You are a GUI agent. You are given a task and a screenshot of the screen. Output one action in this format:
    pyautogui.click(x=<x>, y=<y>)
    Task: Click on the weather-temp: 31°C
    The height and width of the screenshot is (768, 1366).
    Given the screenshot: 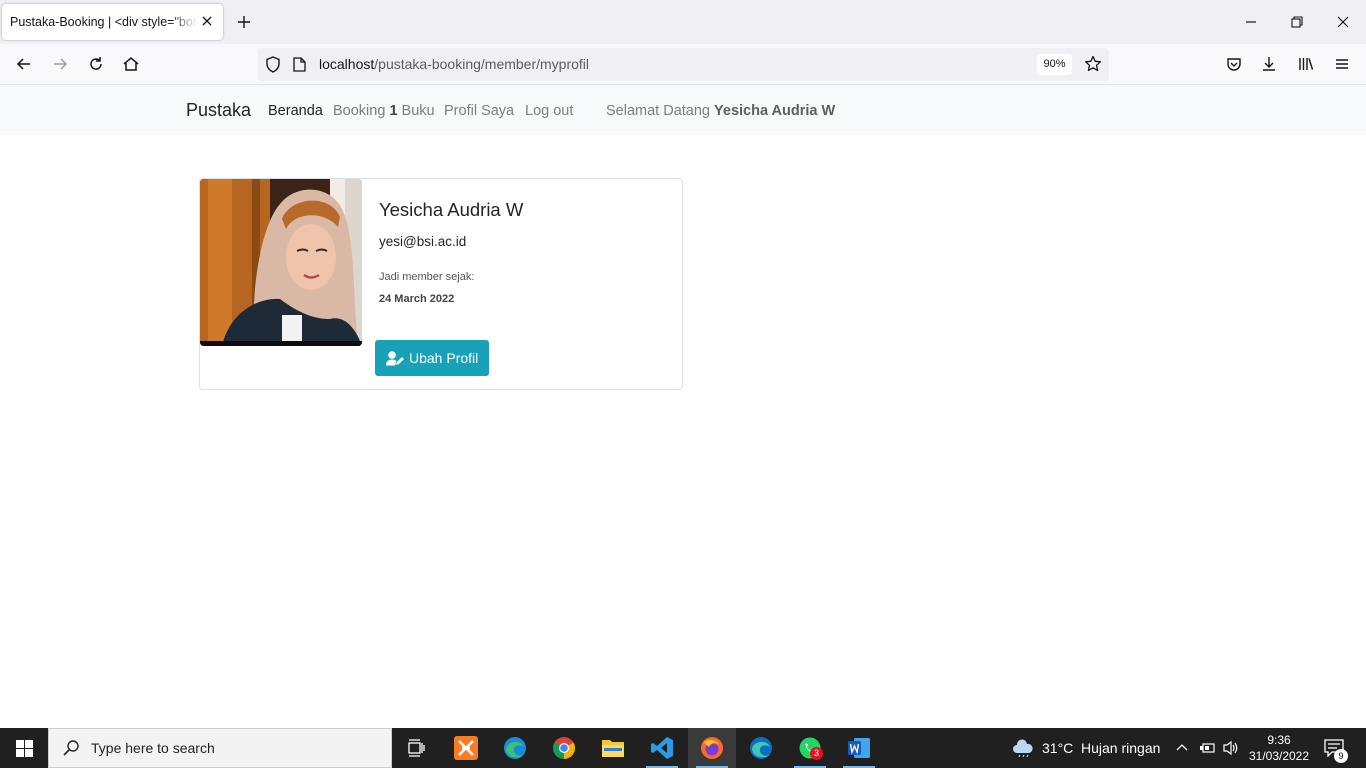 What is the action you would take?
    pyautogui.click(x=1057, y=748)
    